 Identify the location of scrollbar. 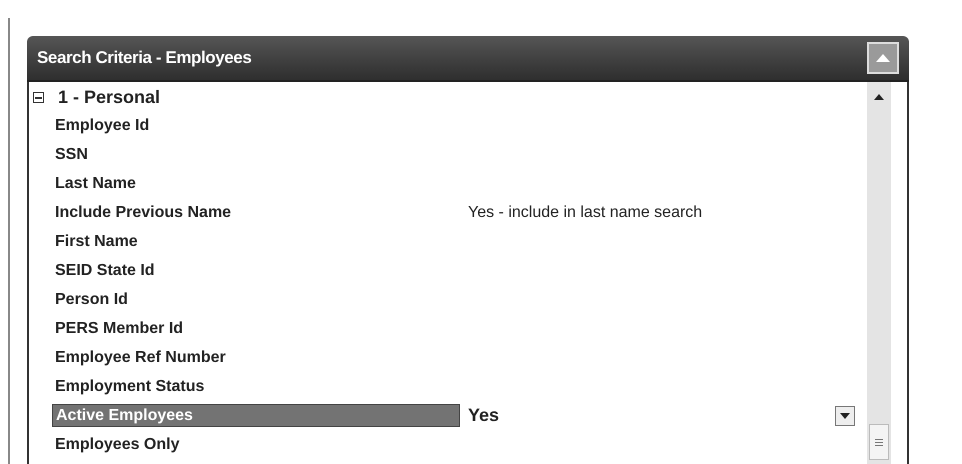
(879, 273).